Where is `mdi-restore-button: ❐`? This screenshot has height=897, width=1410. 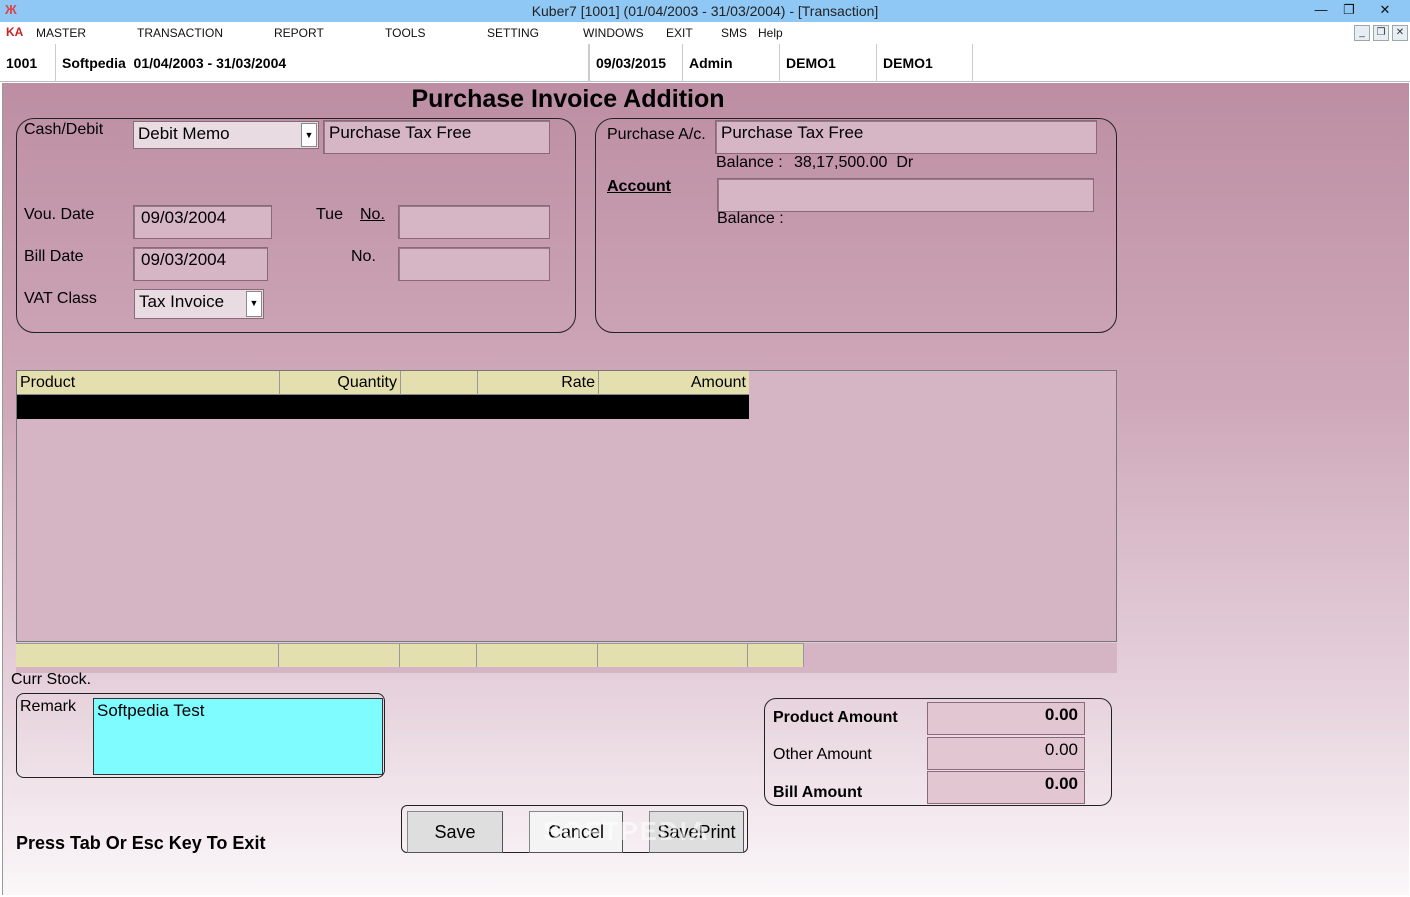 mdi-restore-button: ❐ is located at coordinates (1381, 33).